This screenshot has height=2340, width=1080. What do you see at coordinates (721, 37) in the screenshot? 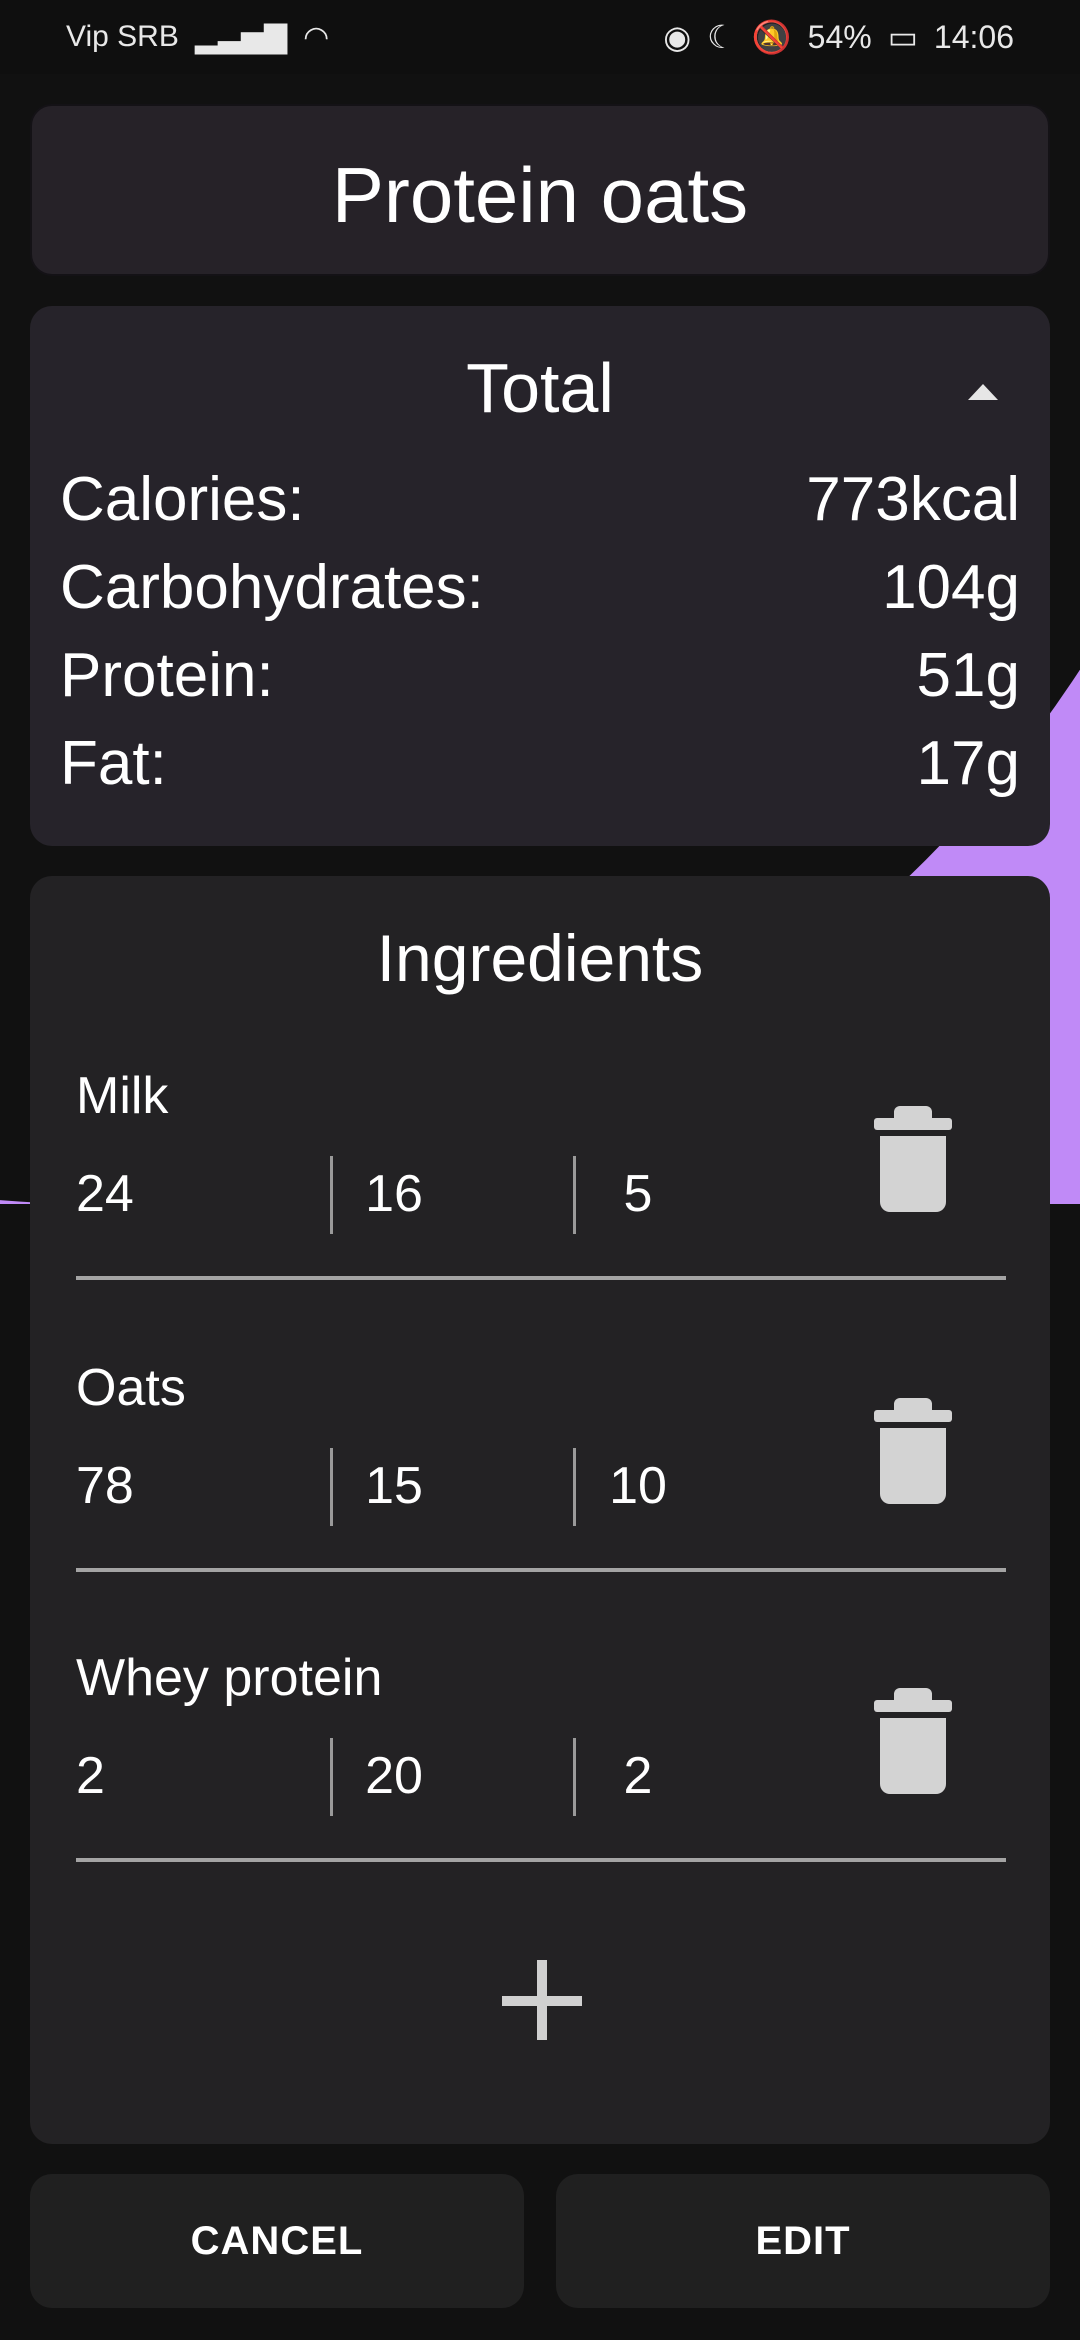
I see `moon-icon: ☾` at bounding box center [721, 37].